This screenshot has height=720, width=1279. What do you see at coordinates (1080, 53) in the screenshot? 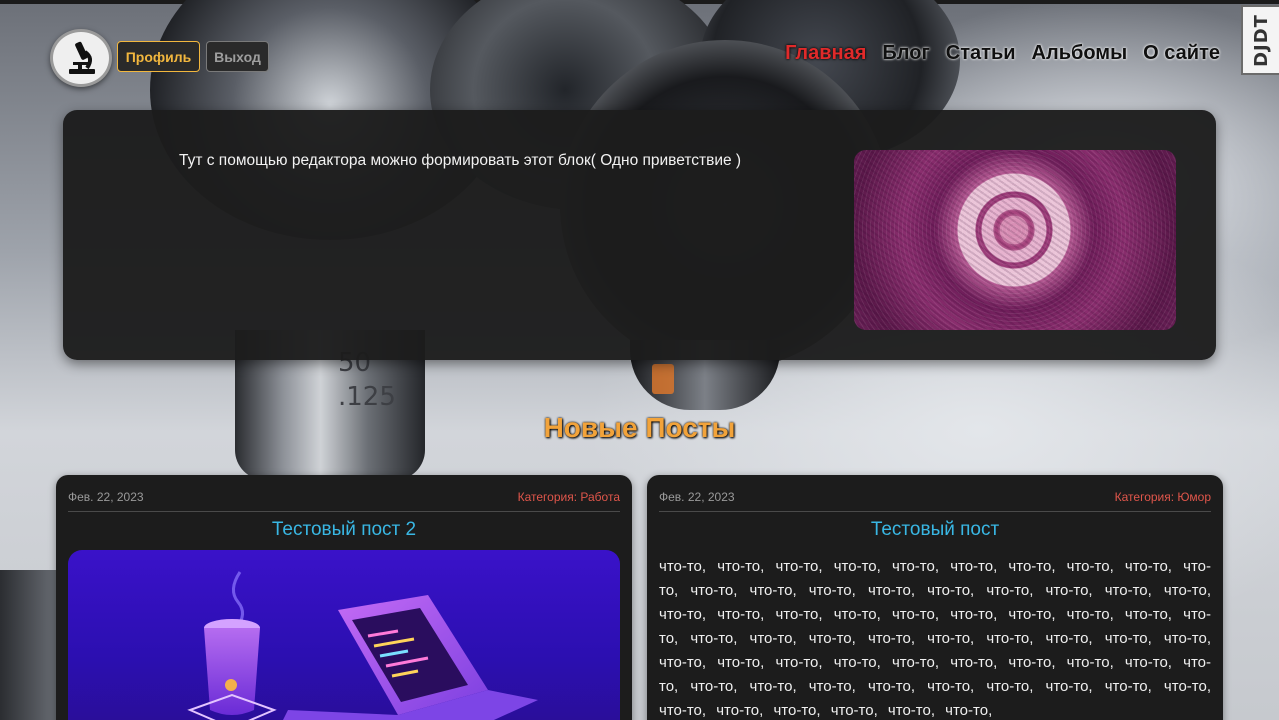
I see `nav-albums: Альбомы` at bounding box center [1080, 53].